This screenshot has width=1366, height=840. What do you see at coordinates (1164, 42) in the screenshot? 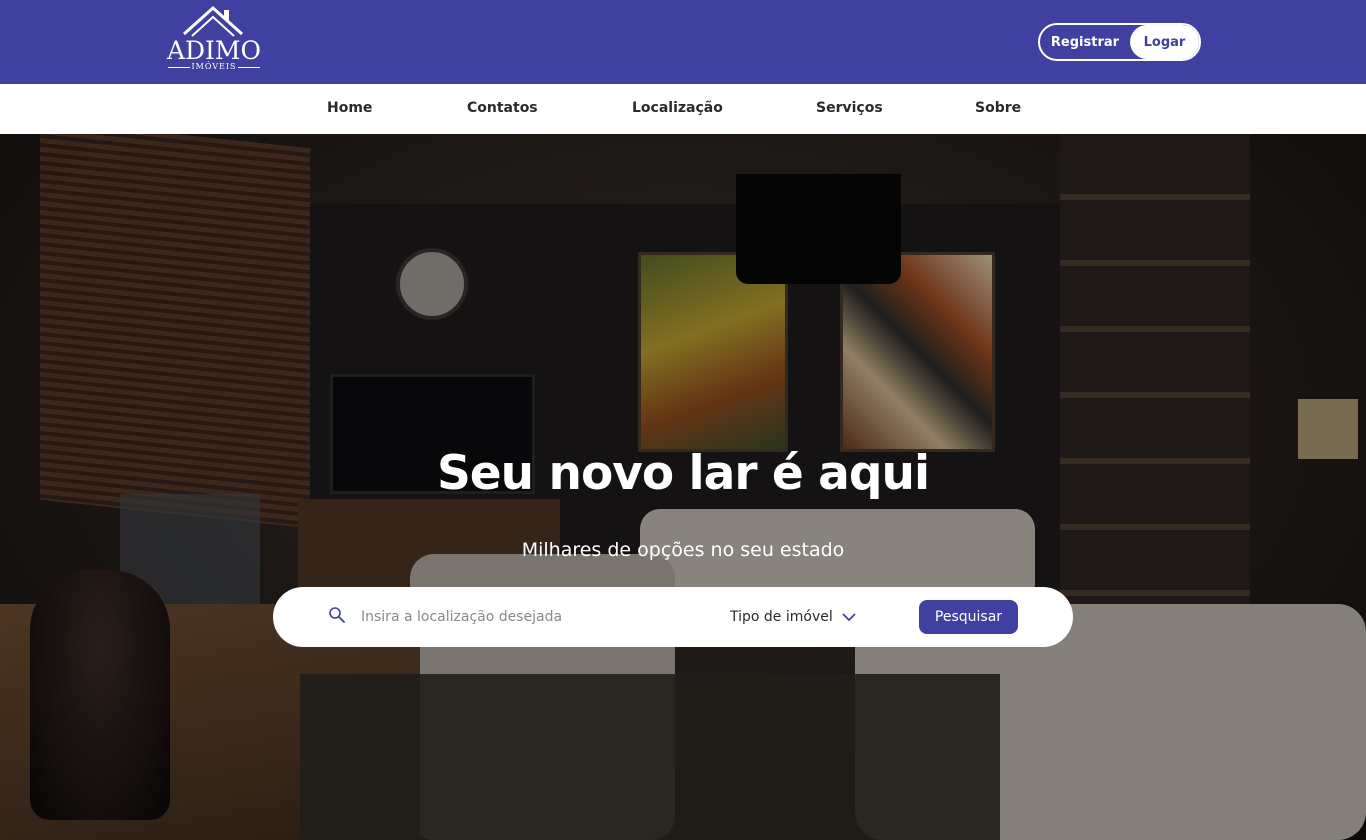
I see `login-button: Logar` at bounding box center [1164, 42].